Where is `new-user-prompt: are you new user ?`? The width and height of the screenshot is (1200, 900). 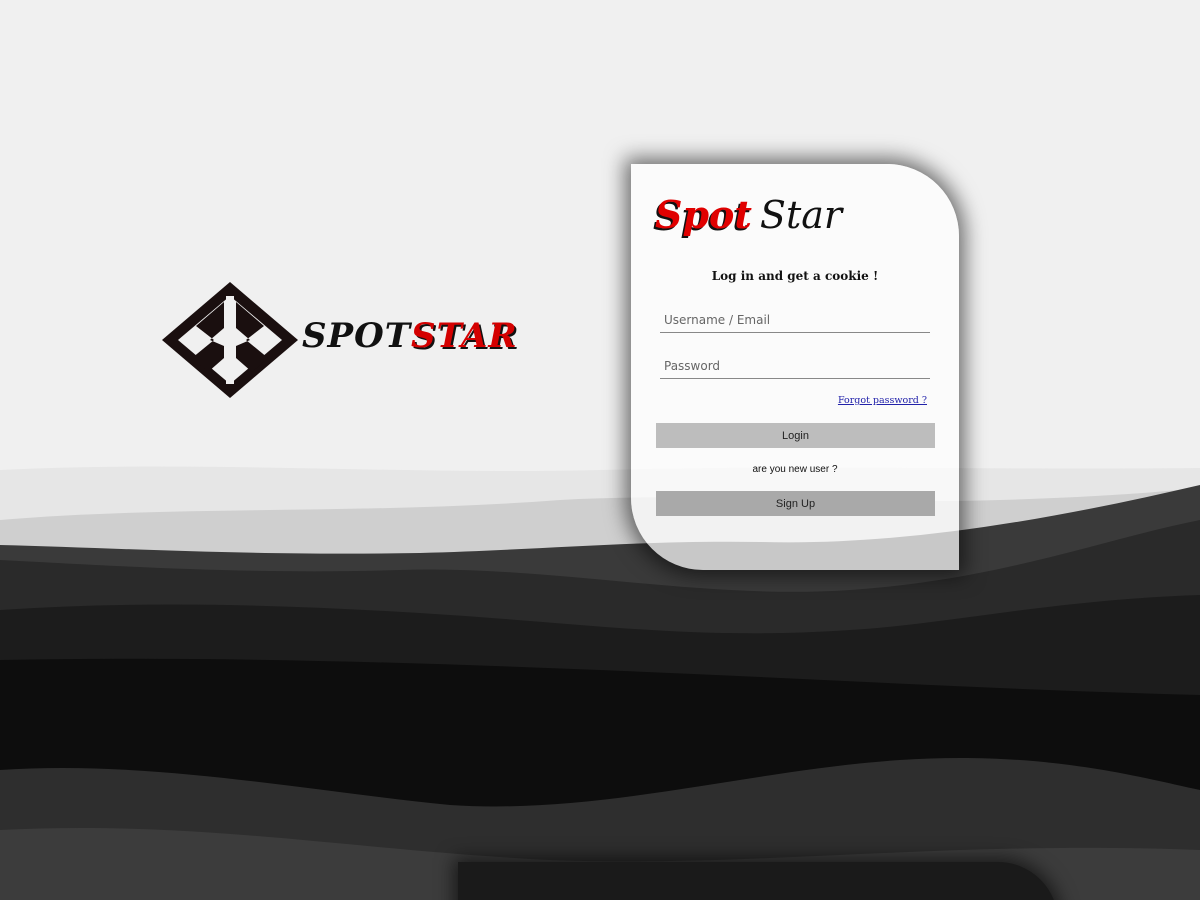
new-user-prompt: are you new user ? is located at coordinates (795, 469).